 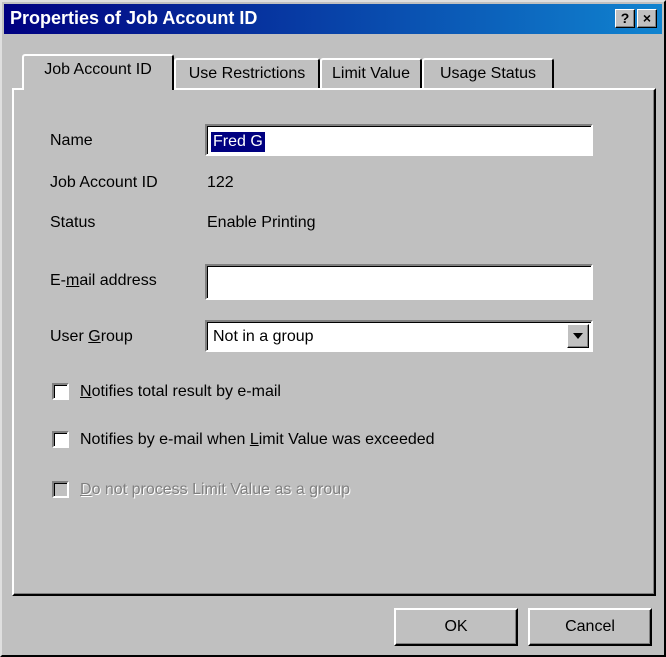 What do you see at coordinates (333, 19) in the screenshot?
I see `title-bar: Properties of Job Account ID ? ×` at bounding box center [333, 19].